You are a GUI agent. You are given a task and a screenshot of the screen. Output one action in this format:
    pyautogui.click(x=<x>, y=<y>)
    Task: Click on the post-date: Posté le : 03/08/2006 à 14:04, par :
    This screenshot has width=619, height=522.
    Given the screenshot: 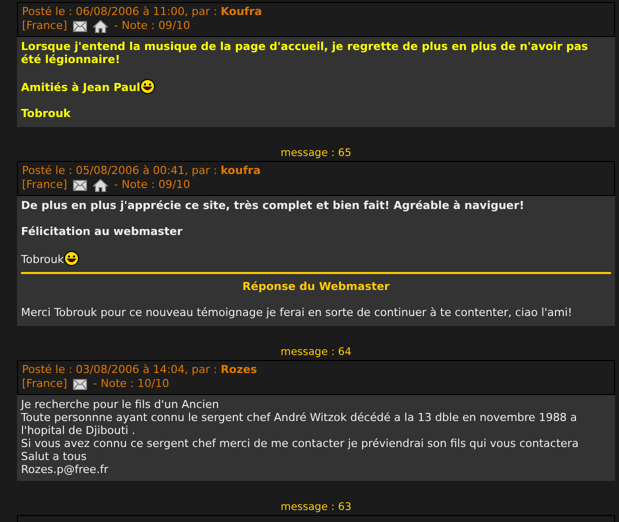 What is the action you would take?
    pyautogui.click(x=120, y=369)
    